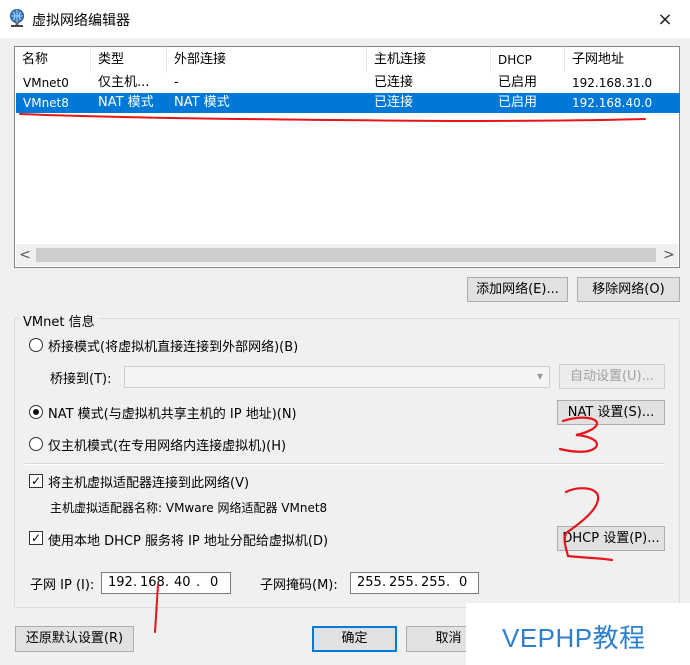 This screenshot has width=690, height=665. I want to click on ip-octet-3: 40, so click(182, 582).